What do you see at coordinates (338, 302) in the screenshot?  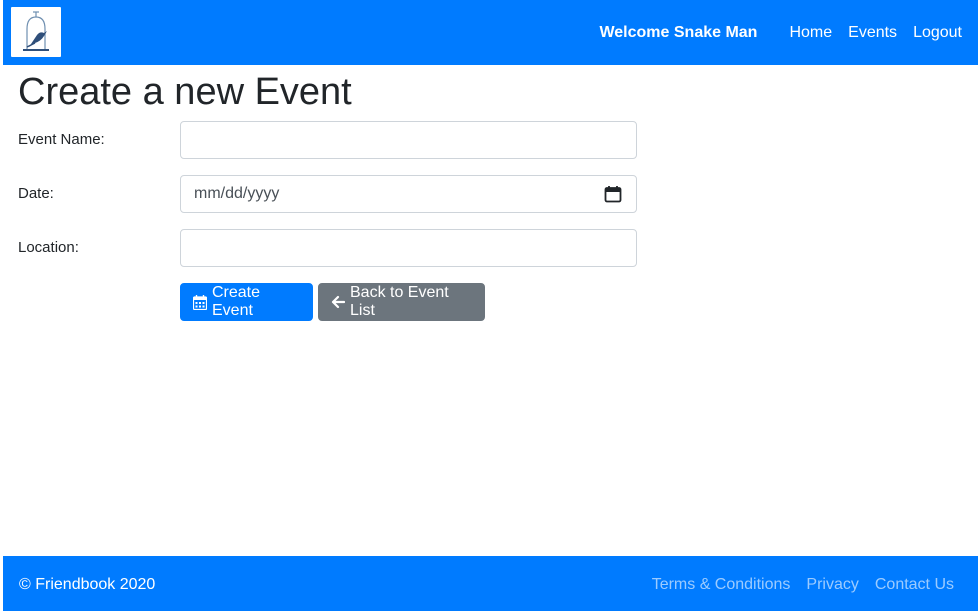 I see `arrow-left-icon` at bounding box center [338, 302].